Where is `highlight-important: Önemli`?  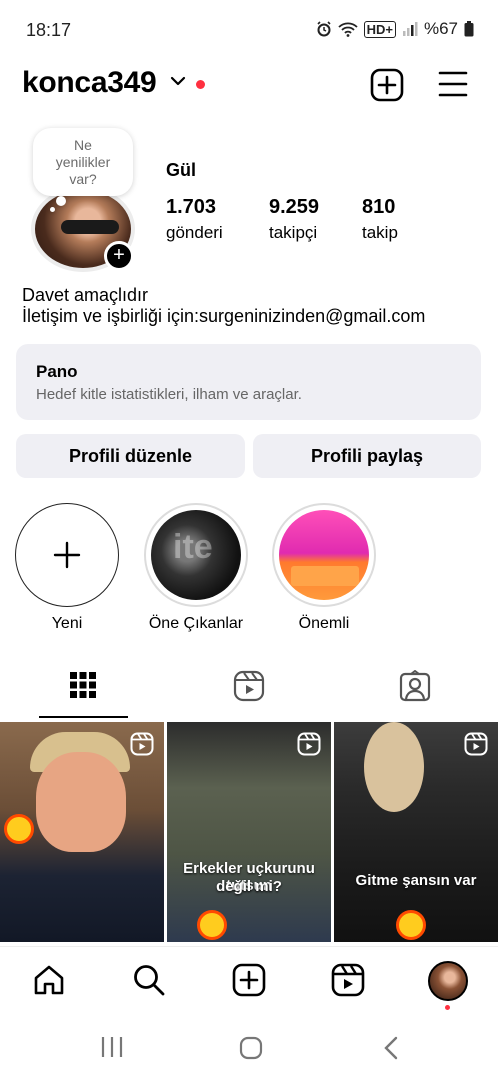 highlight-important: Önemli is located at coordinates (324, 568).